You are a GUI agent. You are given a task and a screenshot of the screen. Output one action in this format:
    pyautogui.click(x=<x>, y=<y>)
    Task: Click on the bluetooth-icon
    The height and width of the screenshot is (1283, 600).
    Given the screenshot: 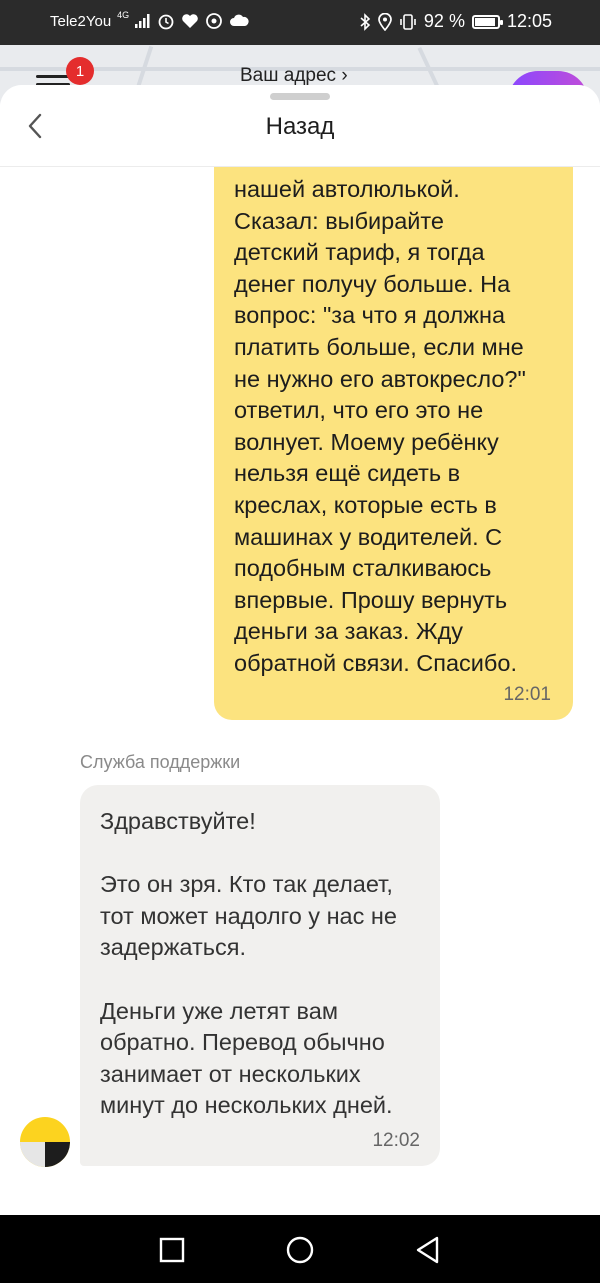 What is the action you would take?
    pyautogui.click(x=365, y=21)
    